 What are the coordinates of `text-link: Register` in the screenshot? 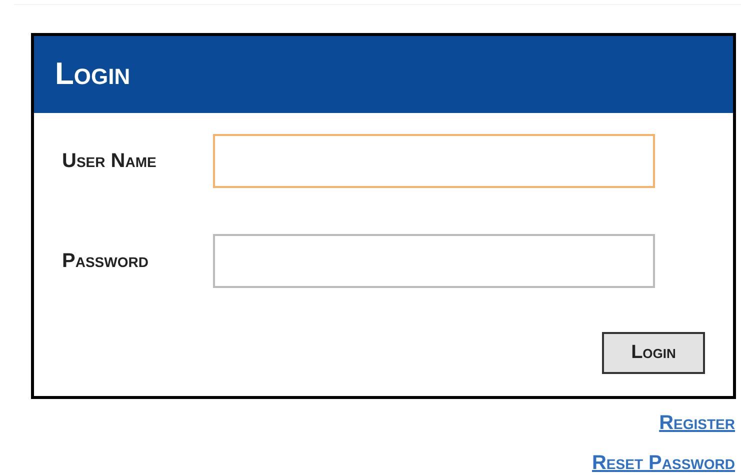 It's located at (697, 423).